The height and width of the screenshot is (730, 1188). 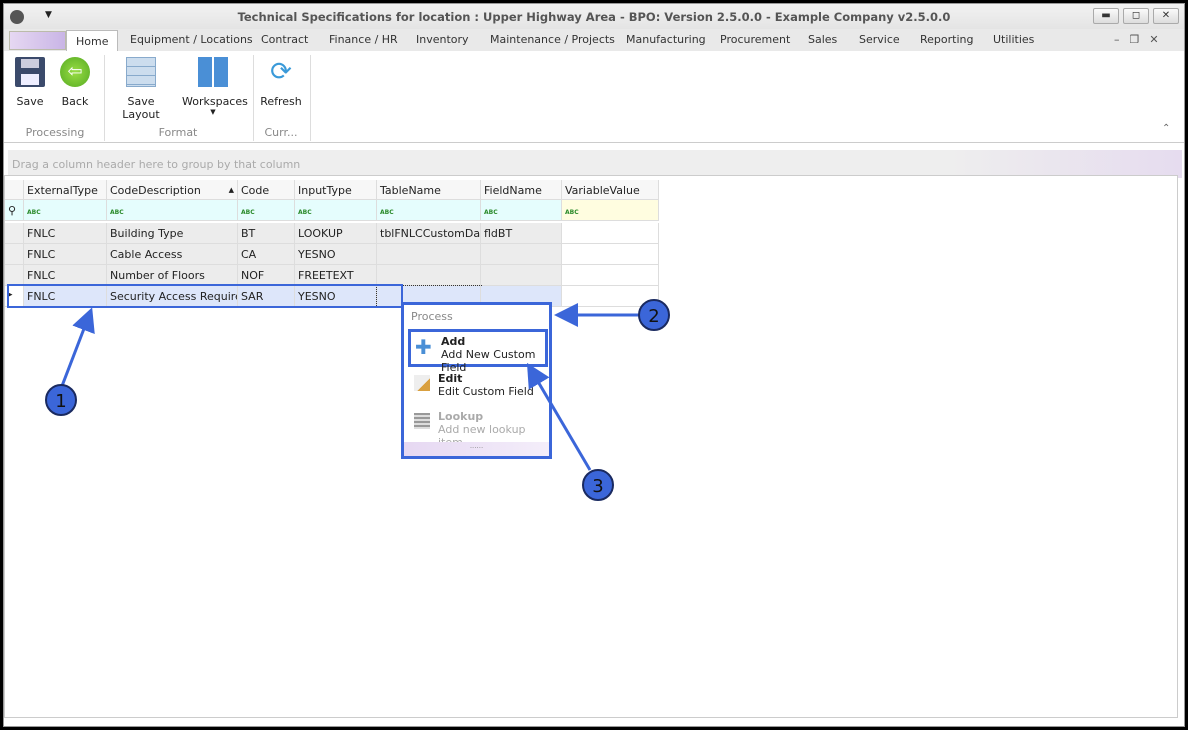 I want to click on close-button: ✕, so click(x=1166, y=16).